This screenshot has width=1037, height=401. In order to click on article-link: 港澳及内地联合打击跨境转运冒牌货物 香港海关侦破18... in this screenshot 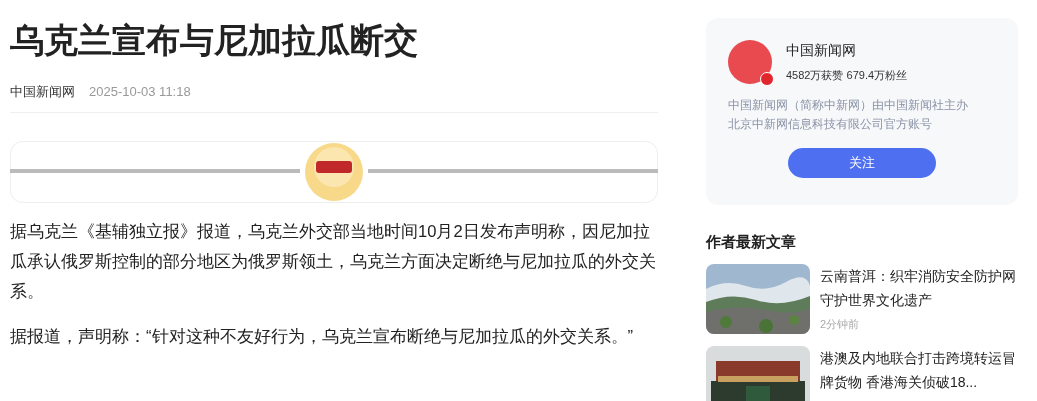, I will do `click(919, 369)`.